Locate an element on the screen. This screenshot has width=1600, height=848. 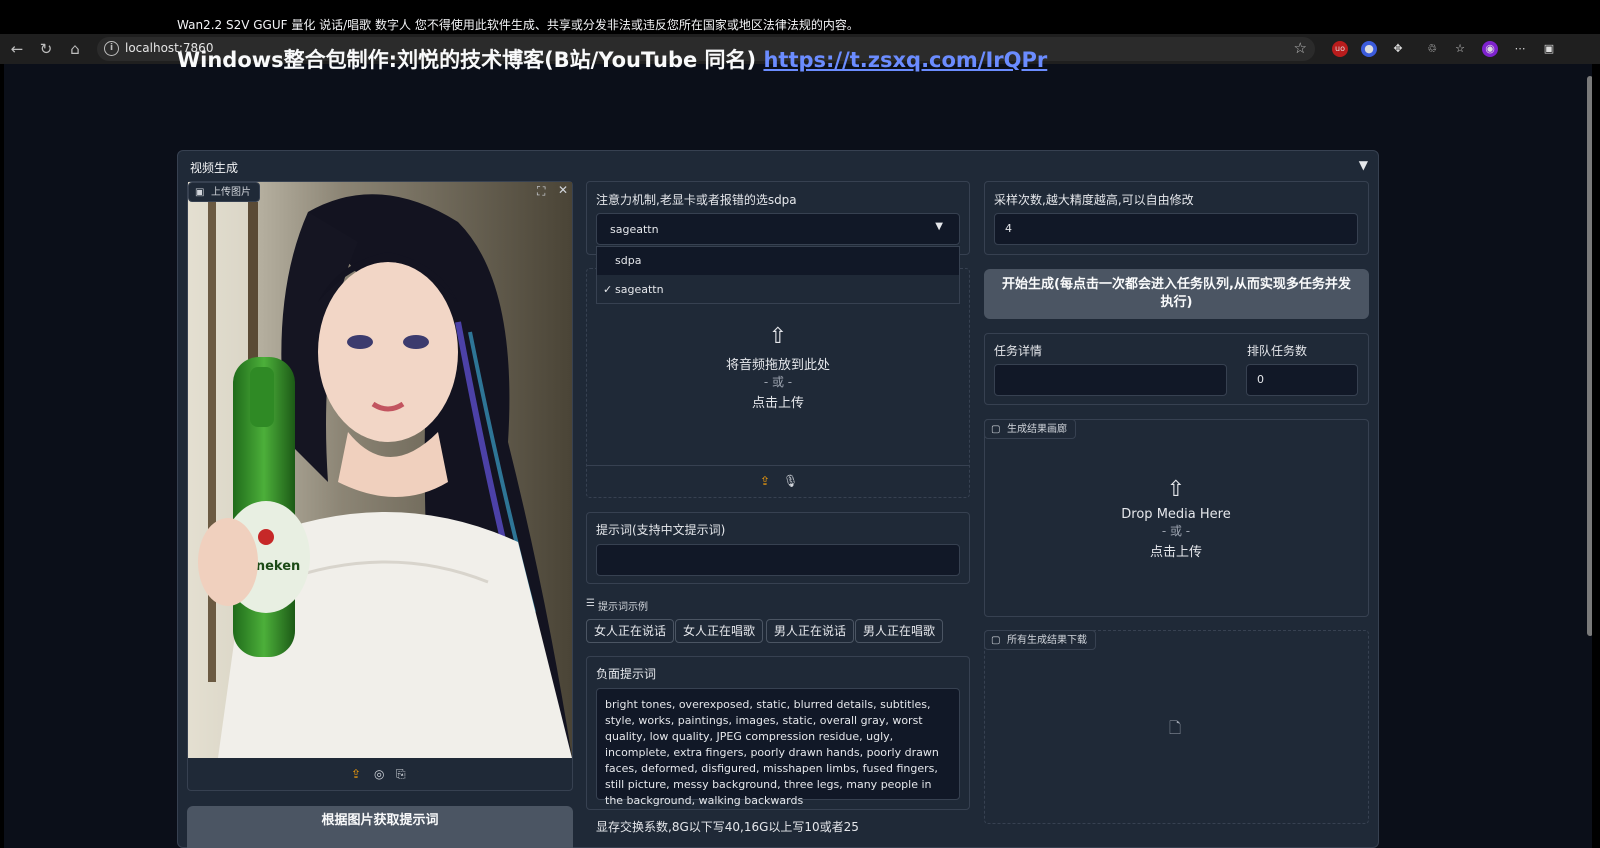
reload-icon: ↻ is located at coordinates (46, 49).